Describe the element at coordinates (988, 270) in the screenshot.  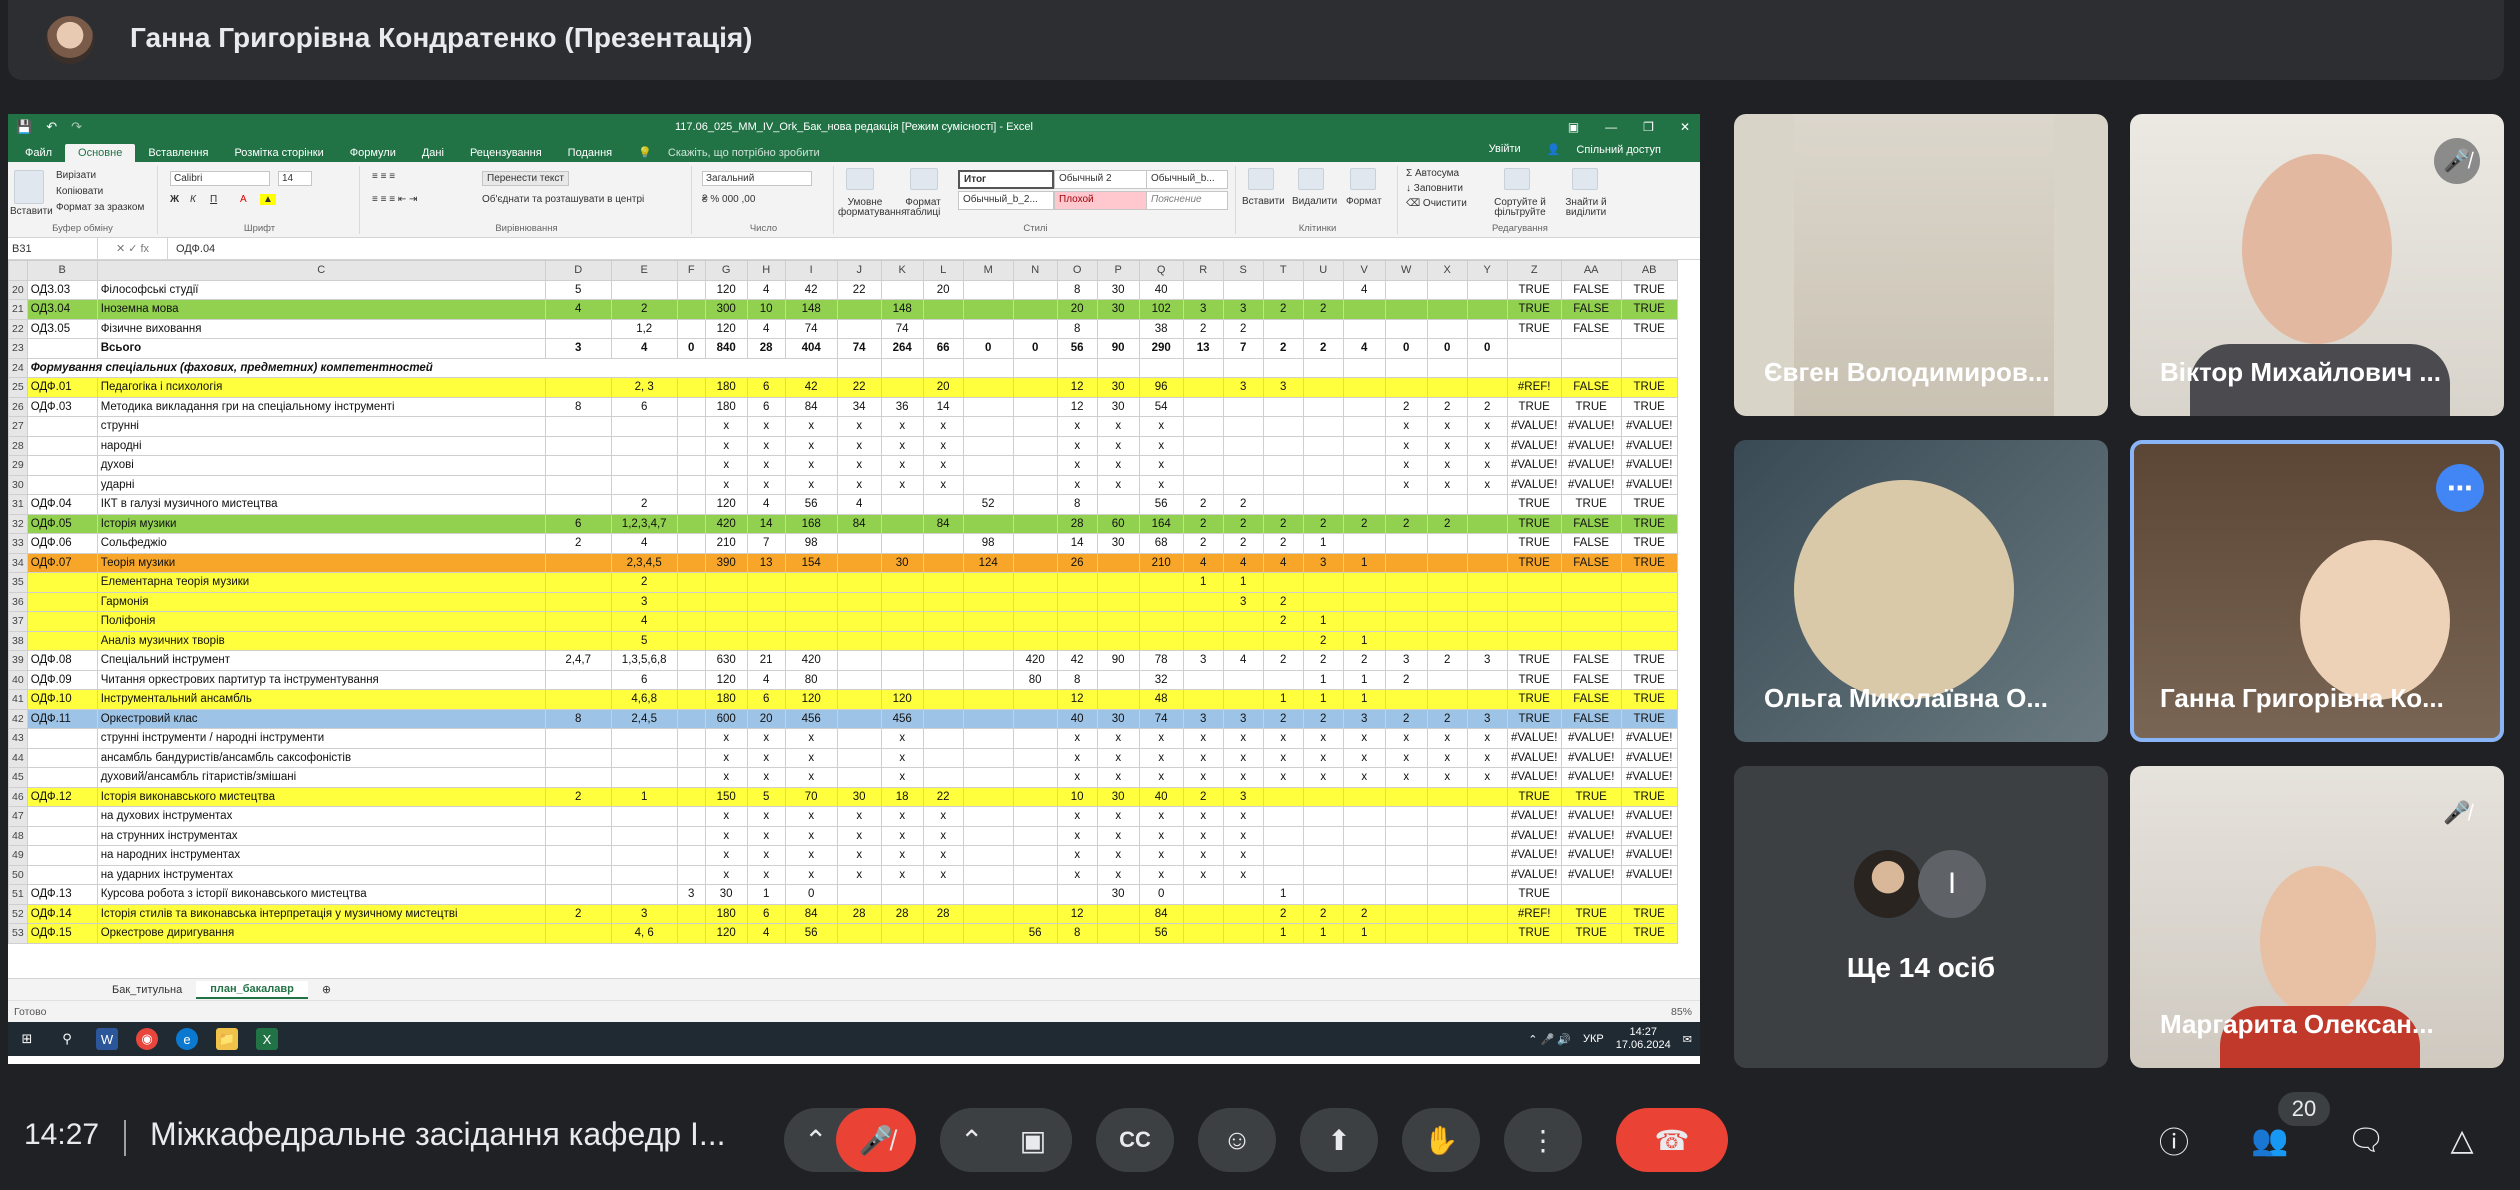
I see `column-header: M` at that location.